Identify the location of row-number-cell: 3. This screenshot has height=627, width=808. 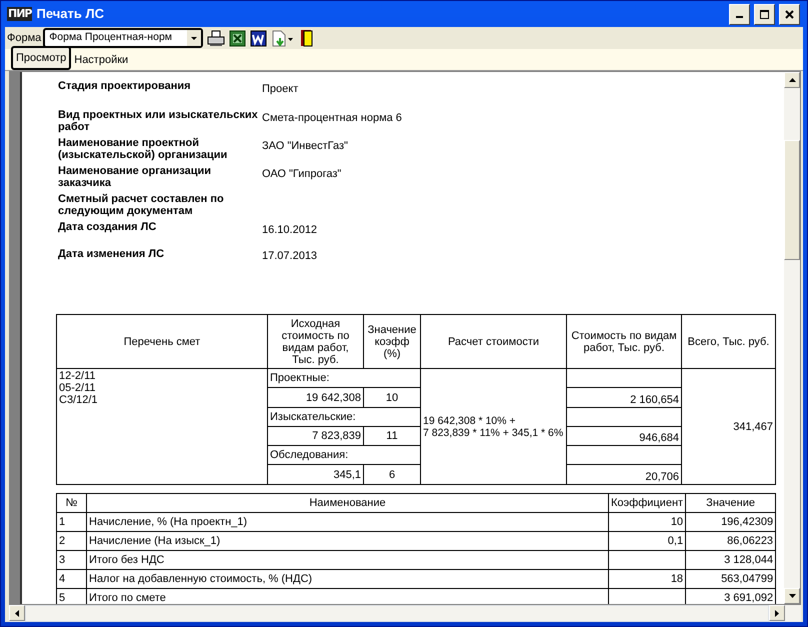
(71, 560).